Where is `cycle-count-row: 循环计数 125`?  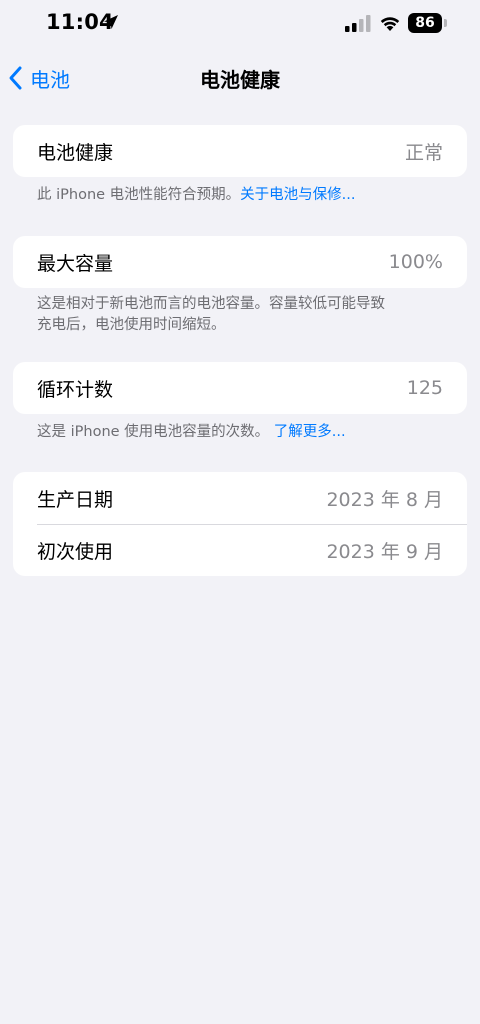 cycle-count-row: 循环计数 125 is located at coordinates (240, 388).